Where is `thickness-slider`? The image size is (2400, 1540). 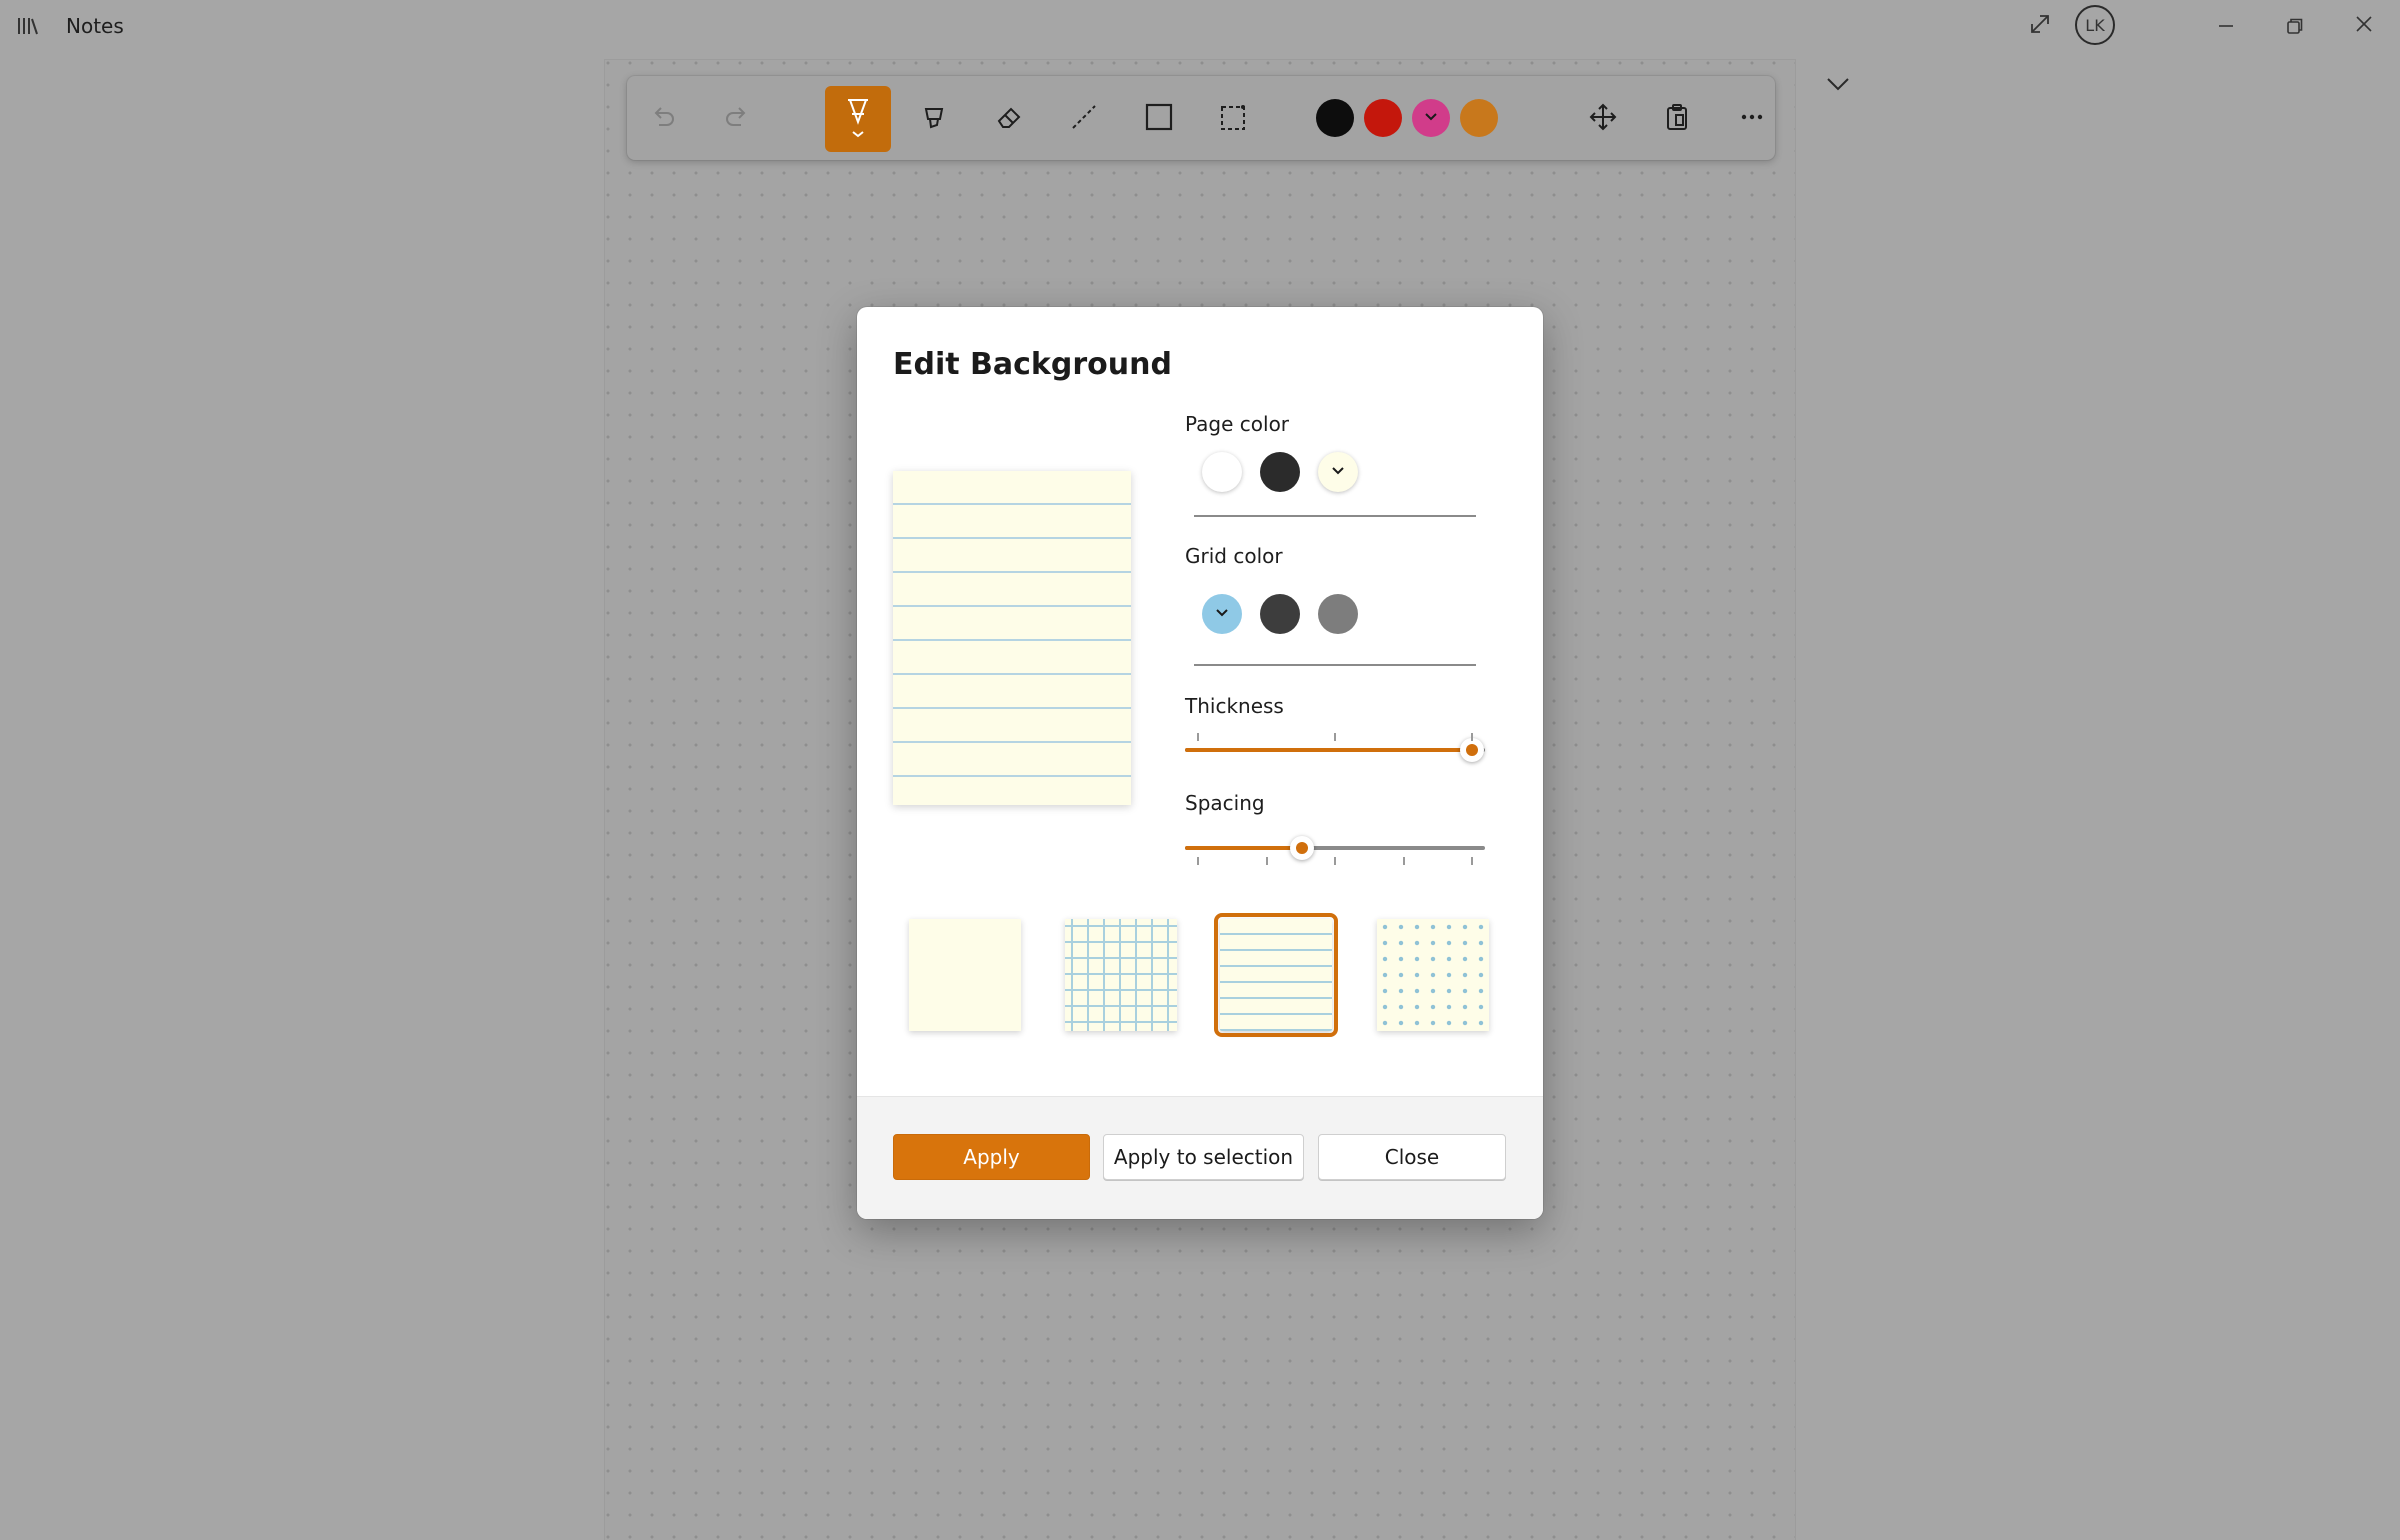
thickness-slider is located at coordinates (1335, 749).